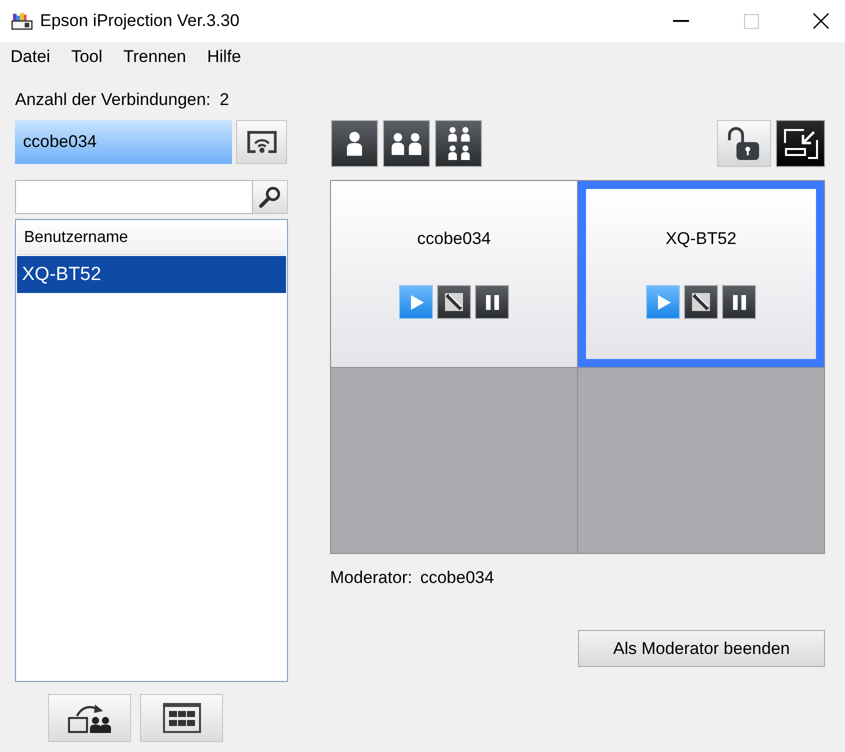 Image resolution: width=845 pixels, height=752 pixels. Describe the element at coordinates (751, 21) in the screenshot. I see `maximize-icon` at that location.